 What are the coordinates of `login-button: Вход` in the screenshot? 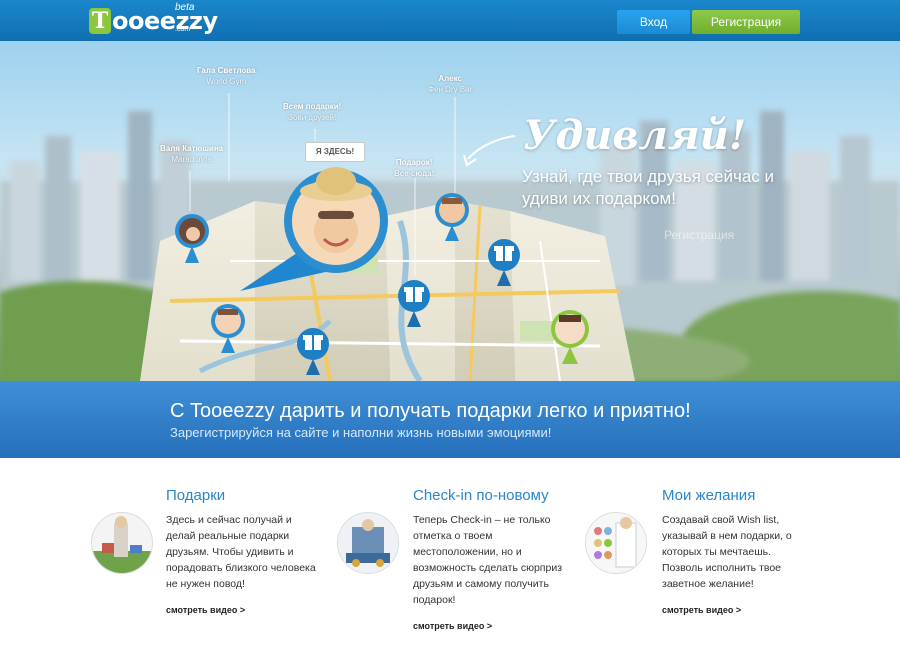 It's located at (653, 22).